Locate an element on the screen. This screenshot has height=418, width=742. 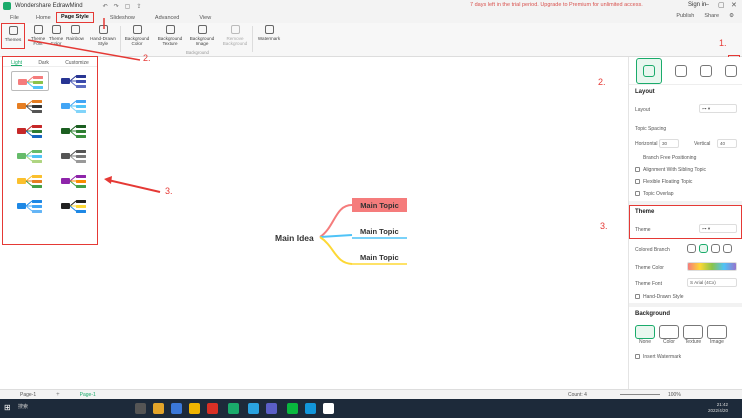
theme-font-select: S Arial (4Cx) is located at coordinates (712, 282).